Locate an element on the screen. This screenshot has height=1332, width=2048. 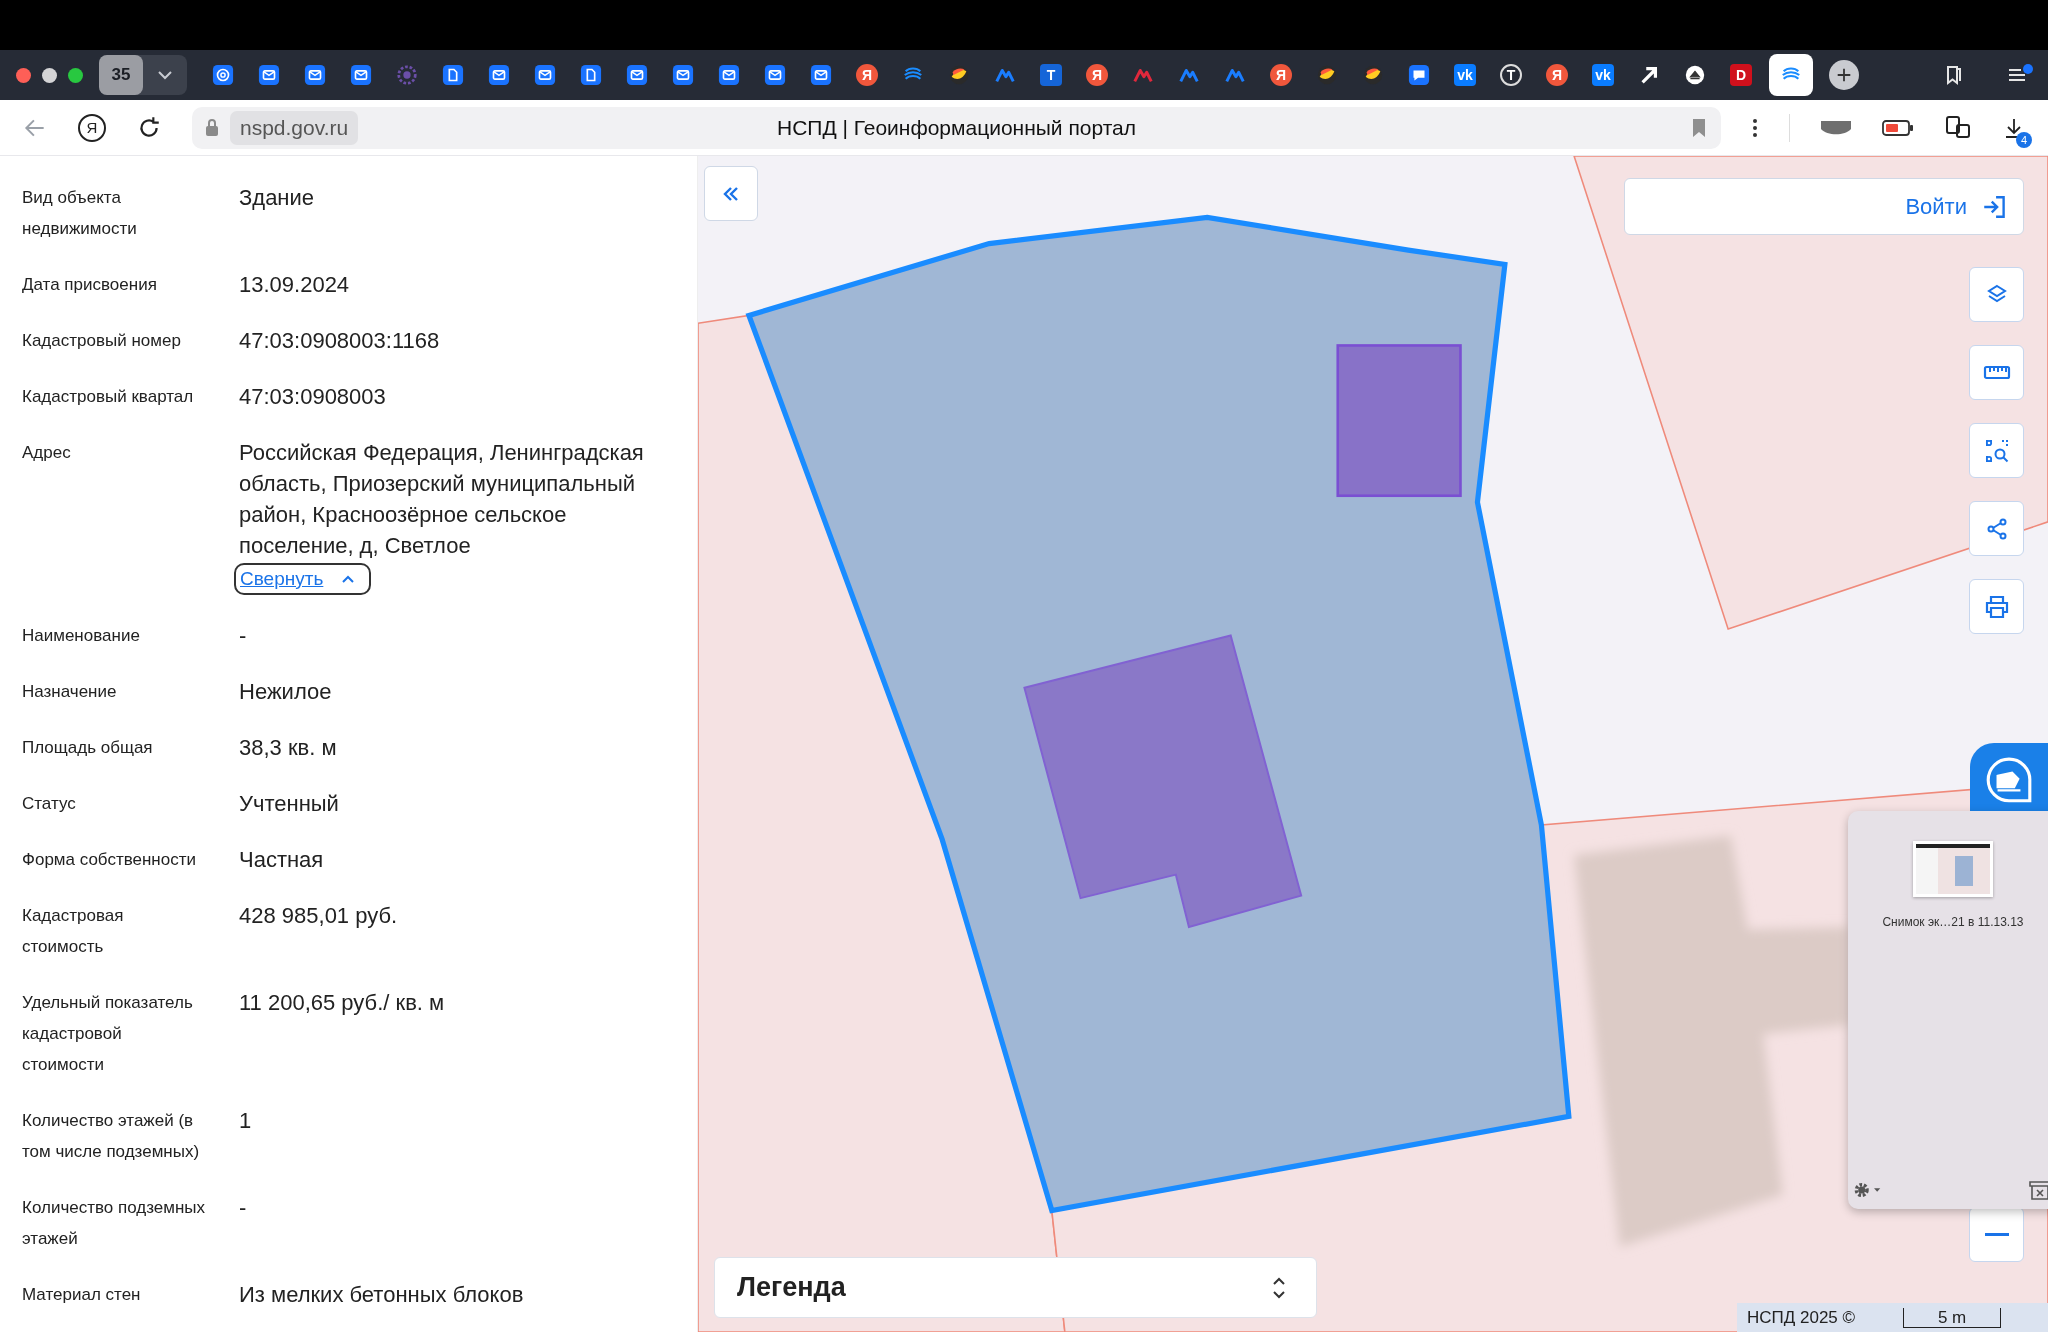
field-value: Из мелких бетонных блоков is located at coordinates (381, 1295).